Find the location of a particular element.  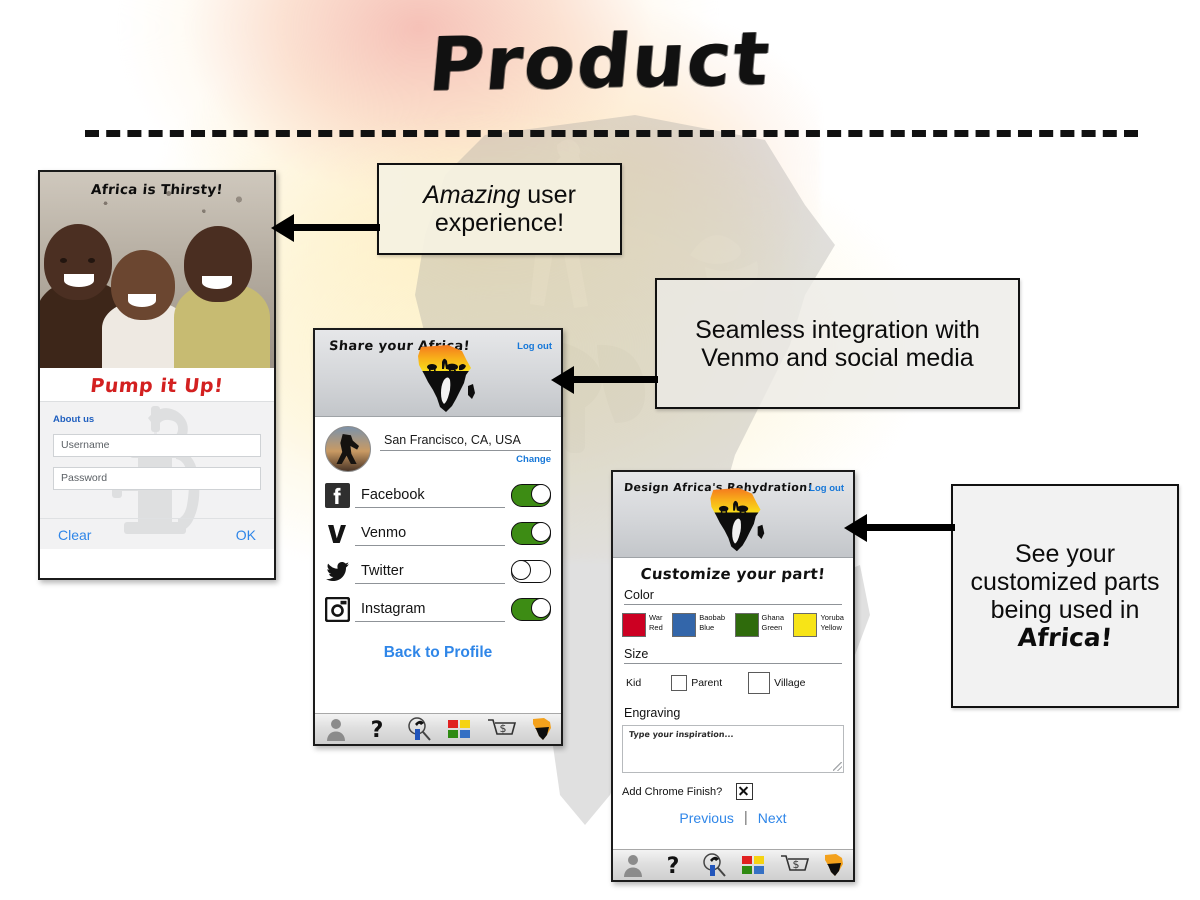

callout-user-experience: Amazing user experience! is located at coordinates (499, 209).